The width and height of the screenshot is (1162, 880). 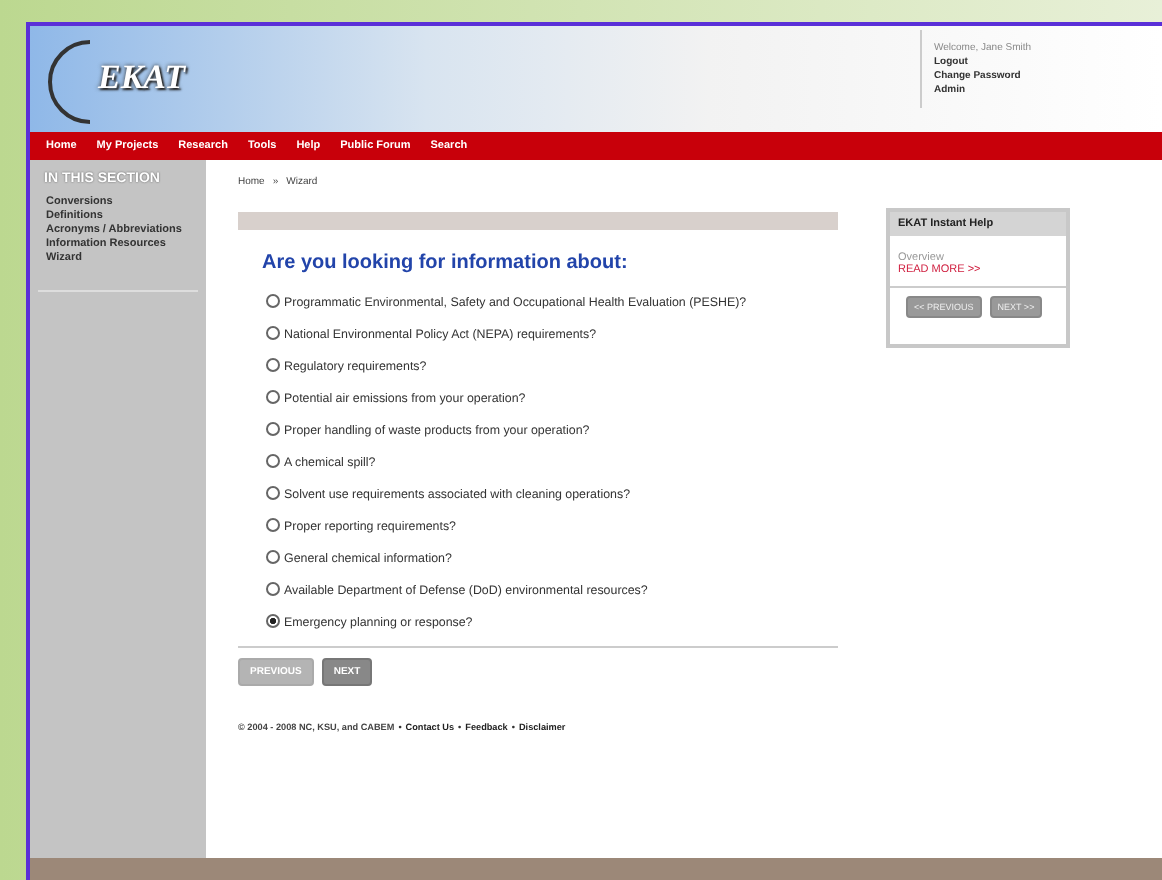 I want to click on logo-text: EKAT, so click(x=141, y=78).